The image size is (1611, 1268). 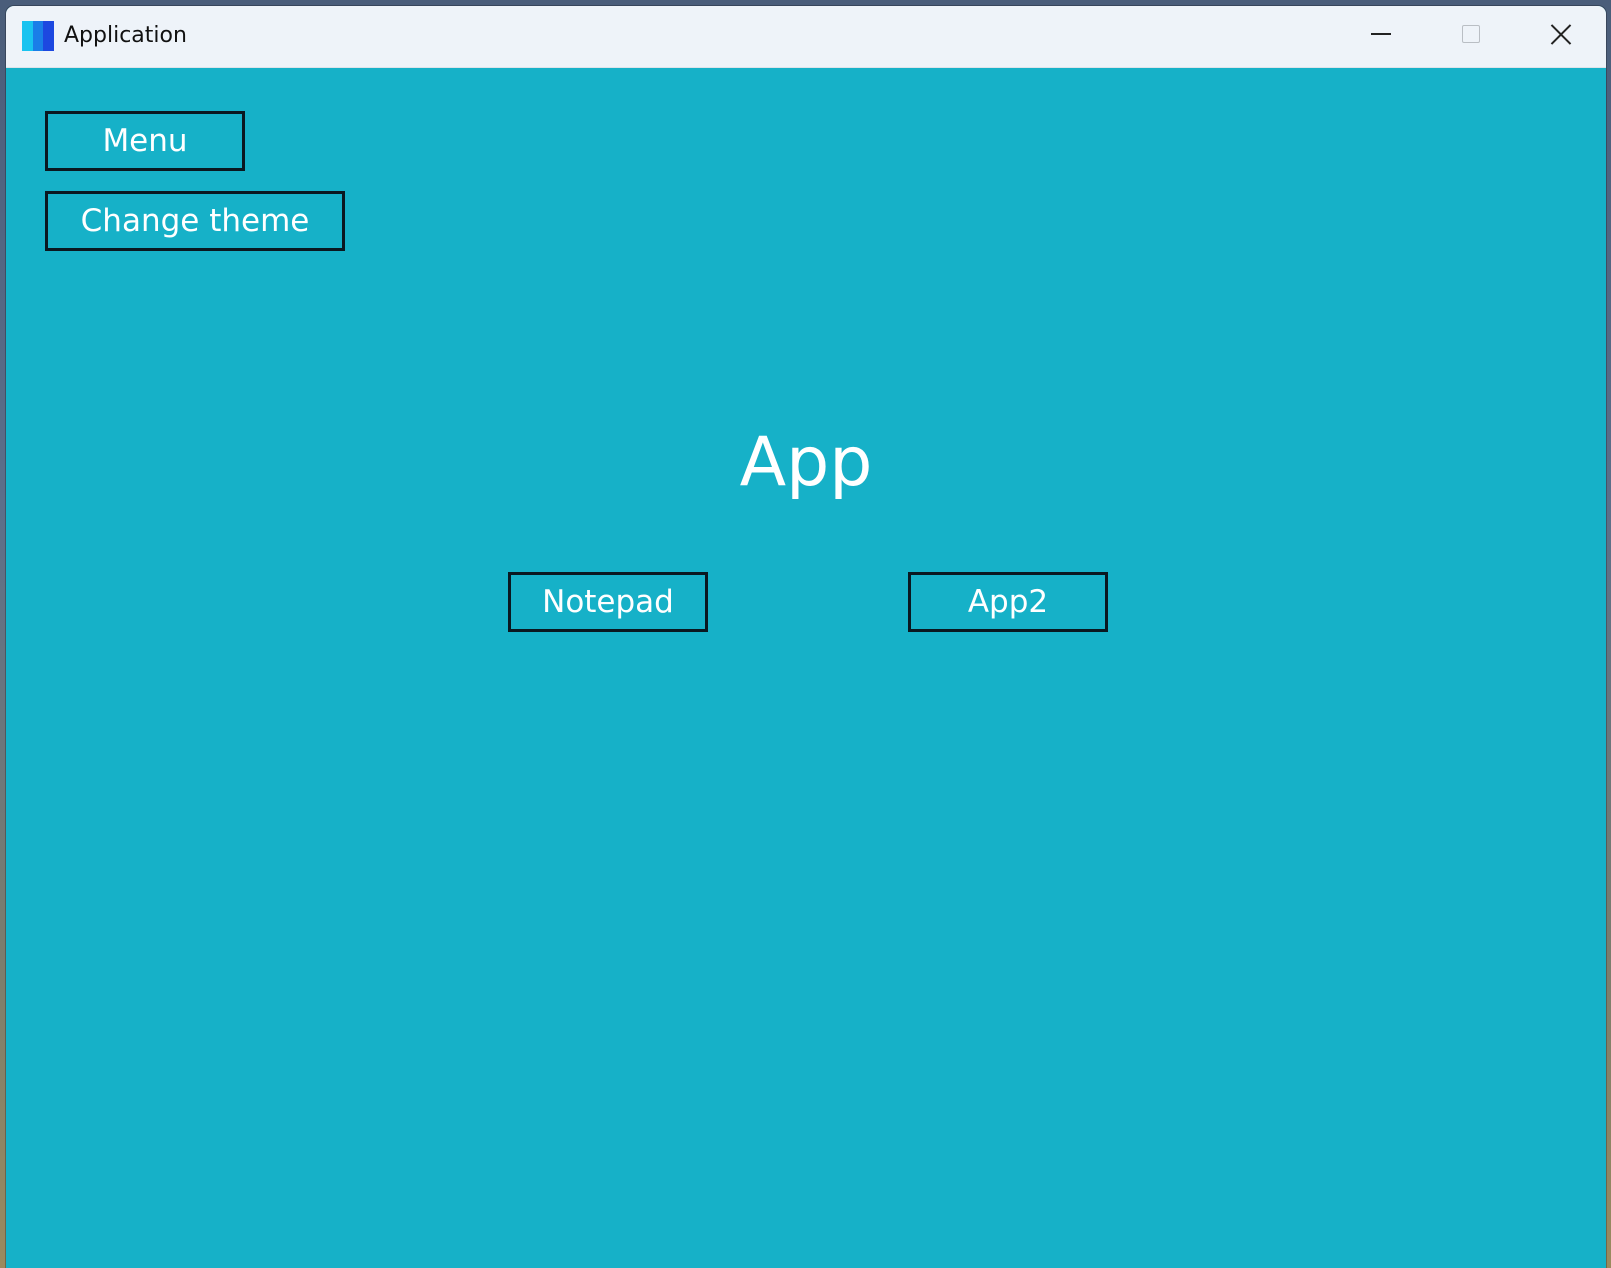 I want to click on window-title: Application, so click(x=125, y=35).